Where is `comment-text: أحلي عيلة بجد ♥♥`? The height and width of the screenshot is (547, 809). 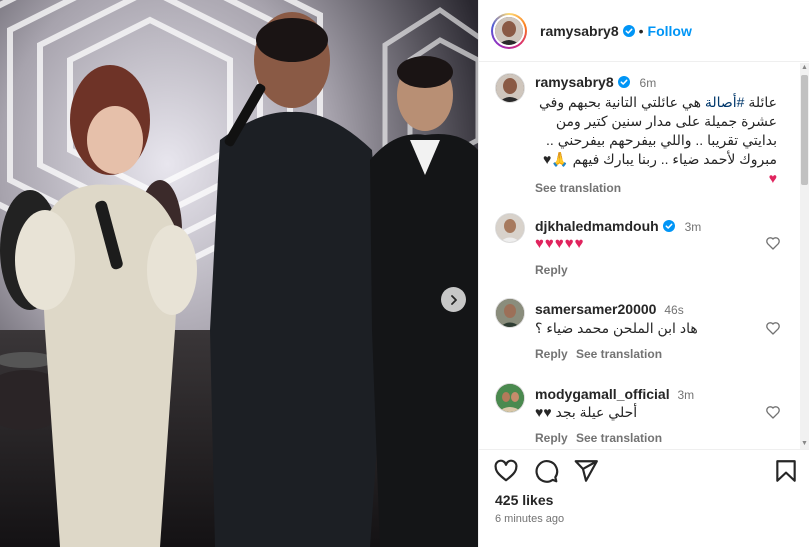
comment-text: أحلي عيلة بجد ♥♥ is located at coordinates (586, 412).